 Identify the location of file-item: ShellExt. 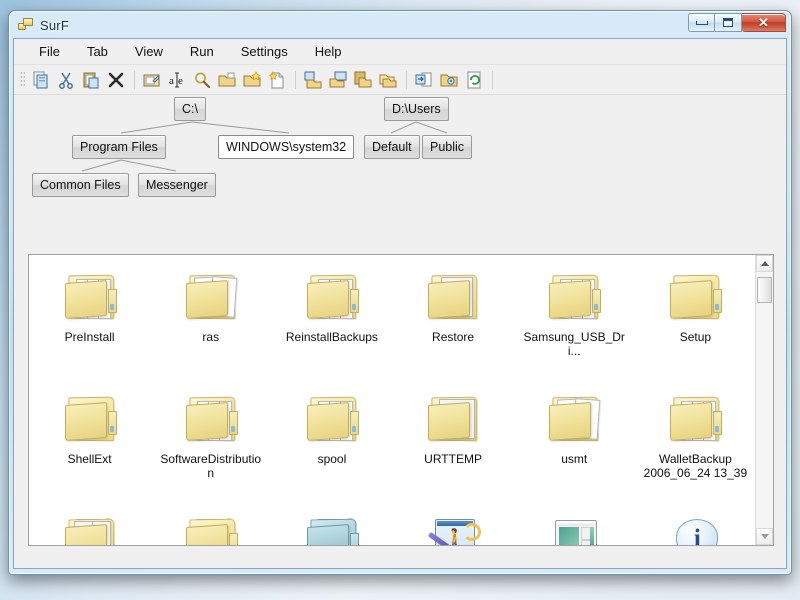
(89, 444).